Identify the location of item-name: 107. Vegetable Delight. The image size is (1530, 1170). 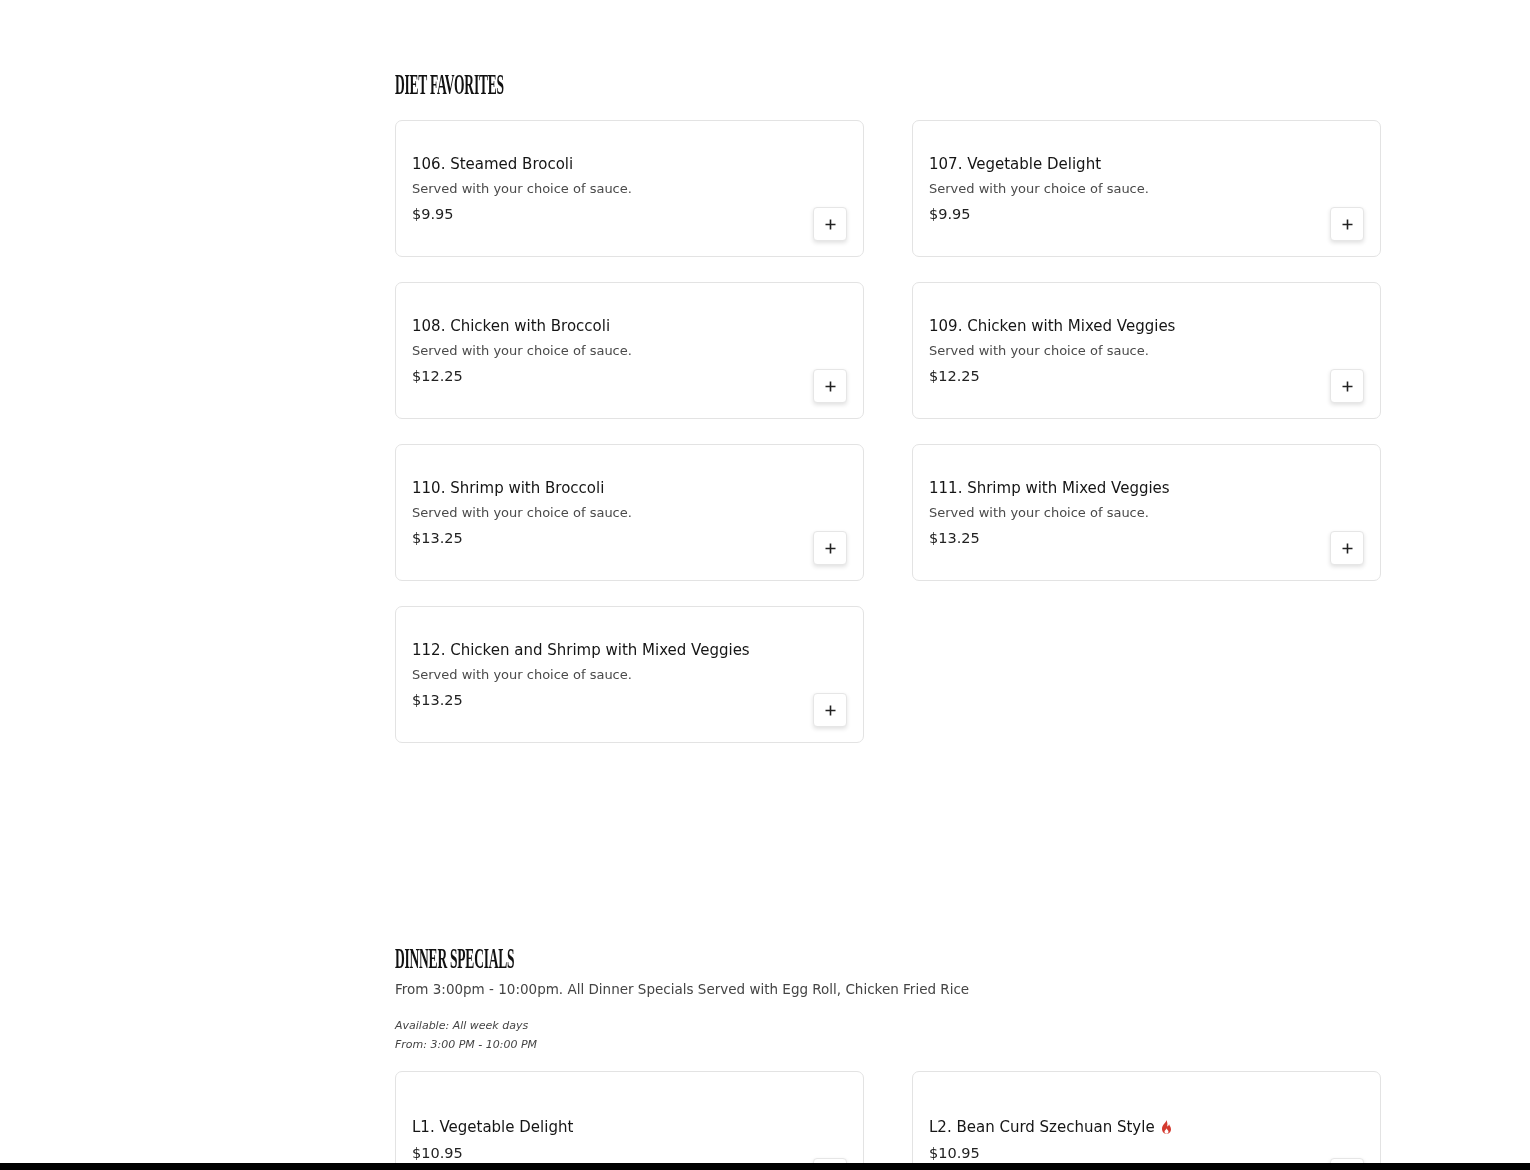
(1015, 164).